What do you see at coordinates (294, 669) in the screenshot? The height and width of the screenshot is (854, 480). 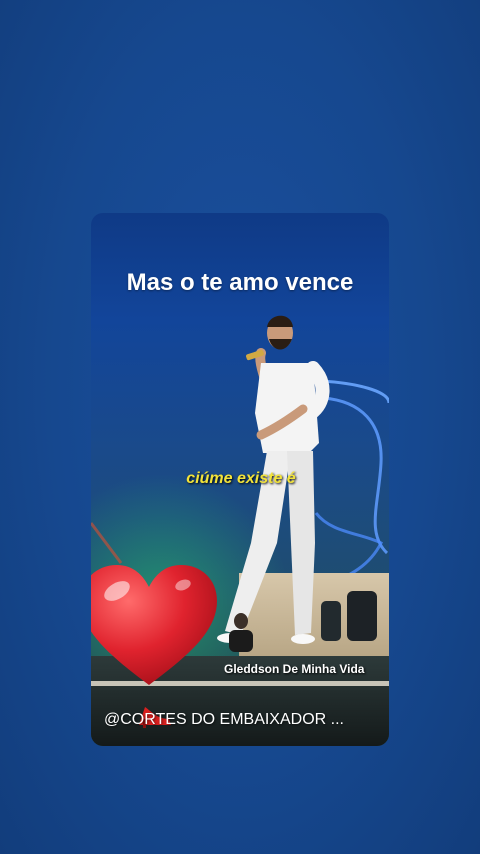 I see `music-credit: Gleddson De Minha Vida` at bounding box center [294, 669].